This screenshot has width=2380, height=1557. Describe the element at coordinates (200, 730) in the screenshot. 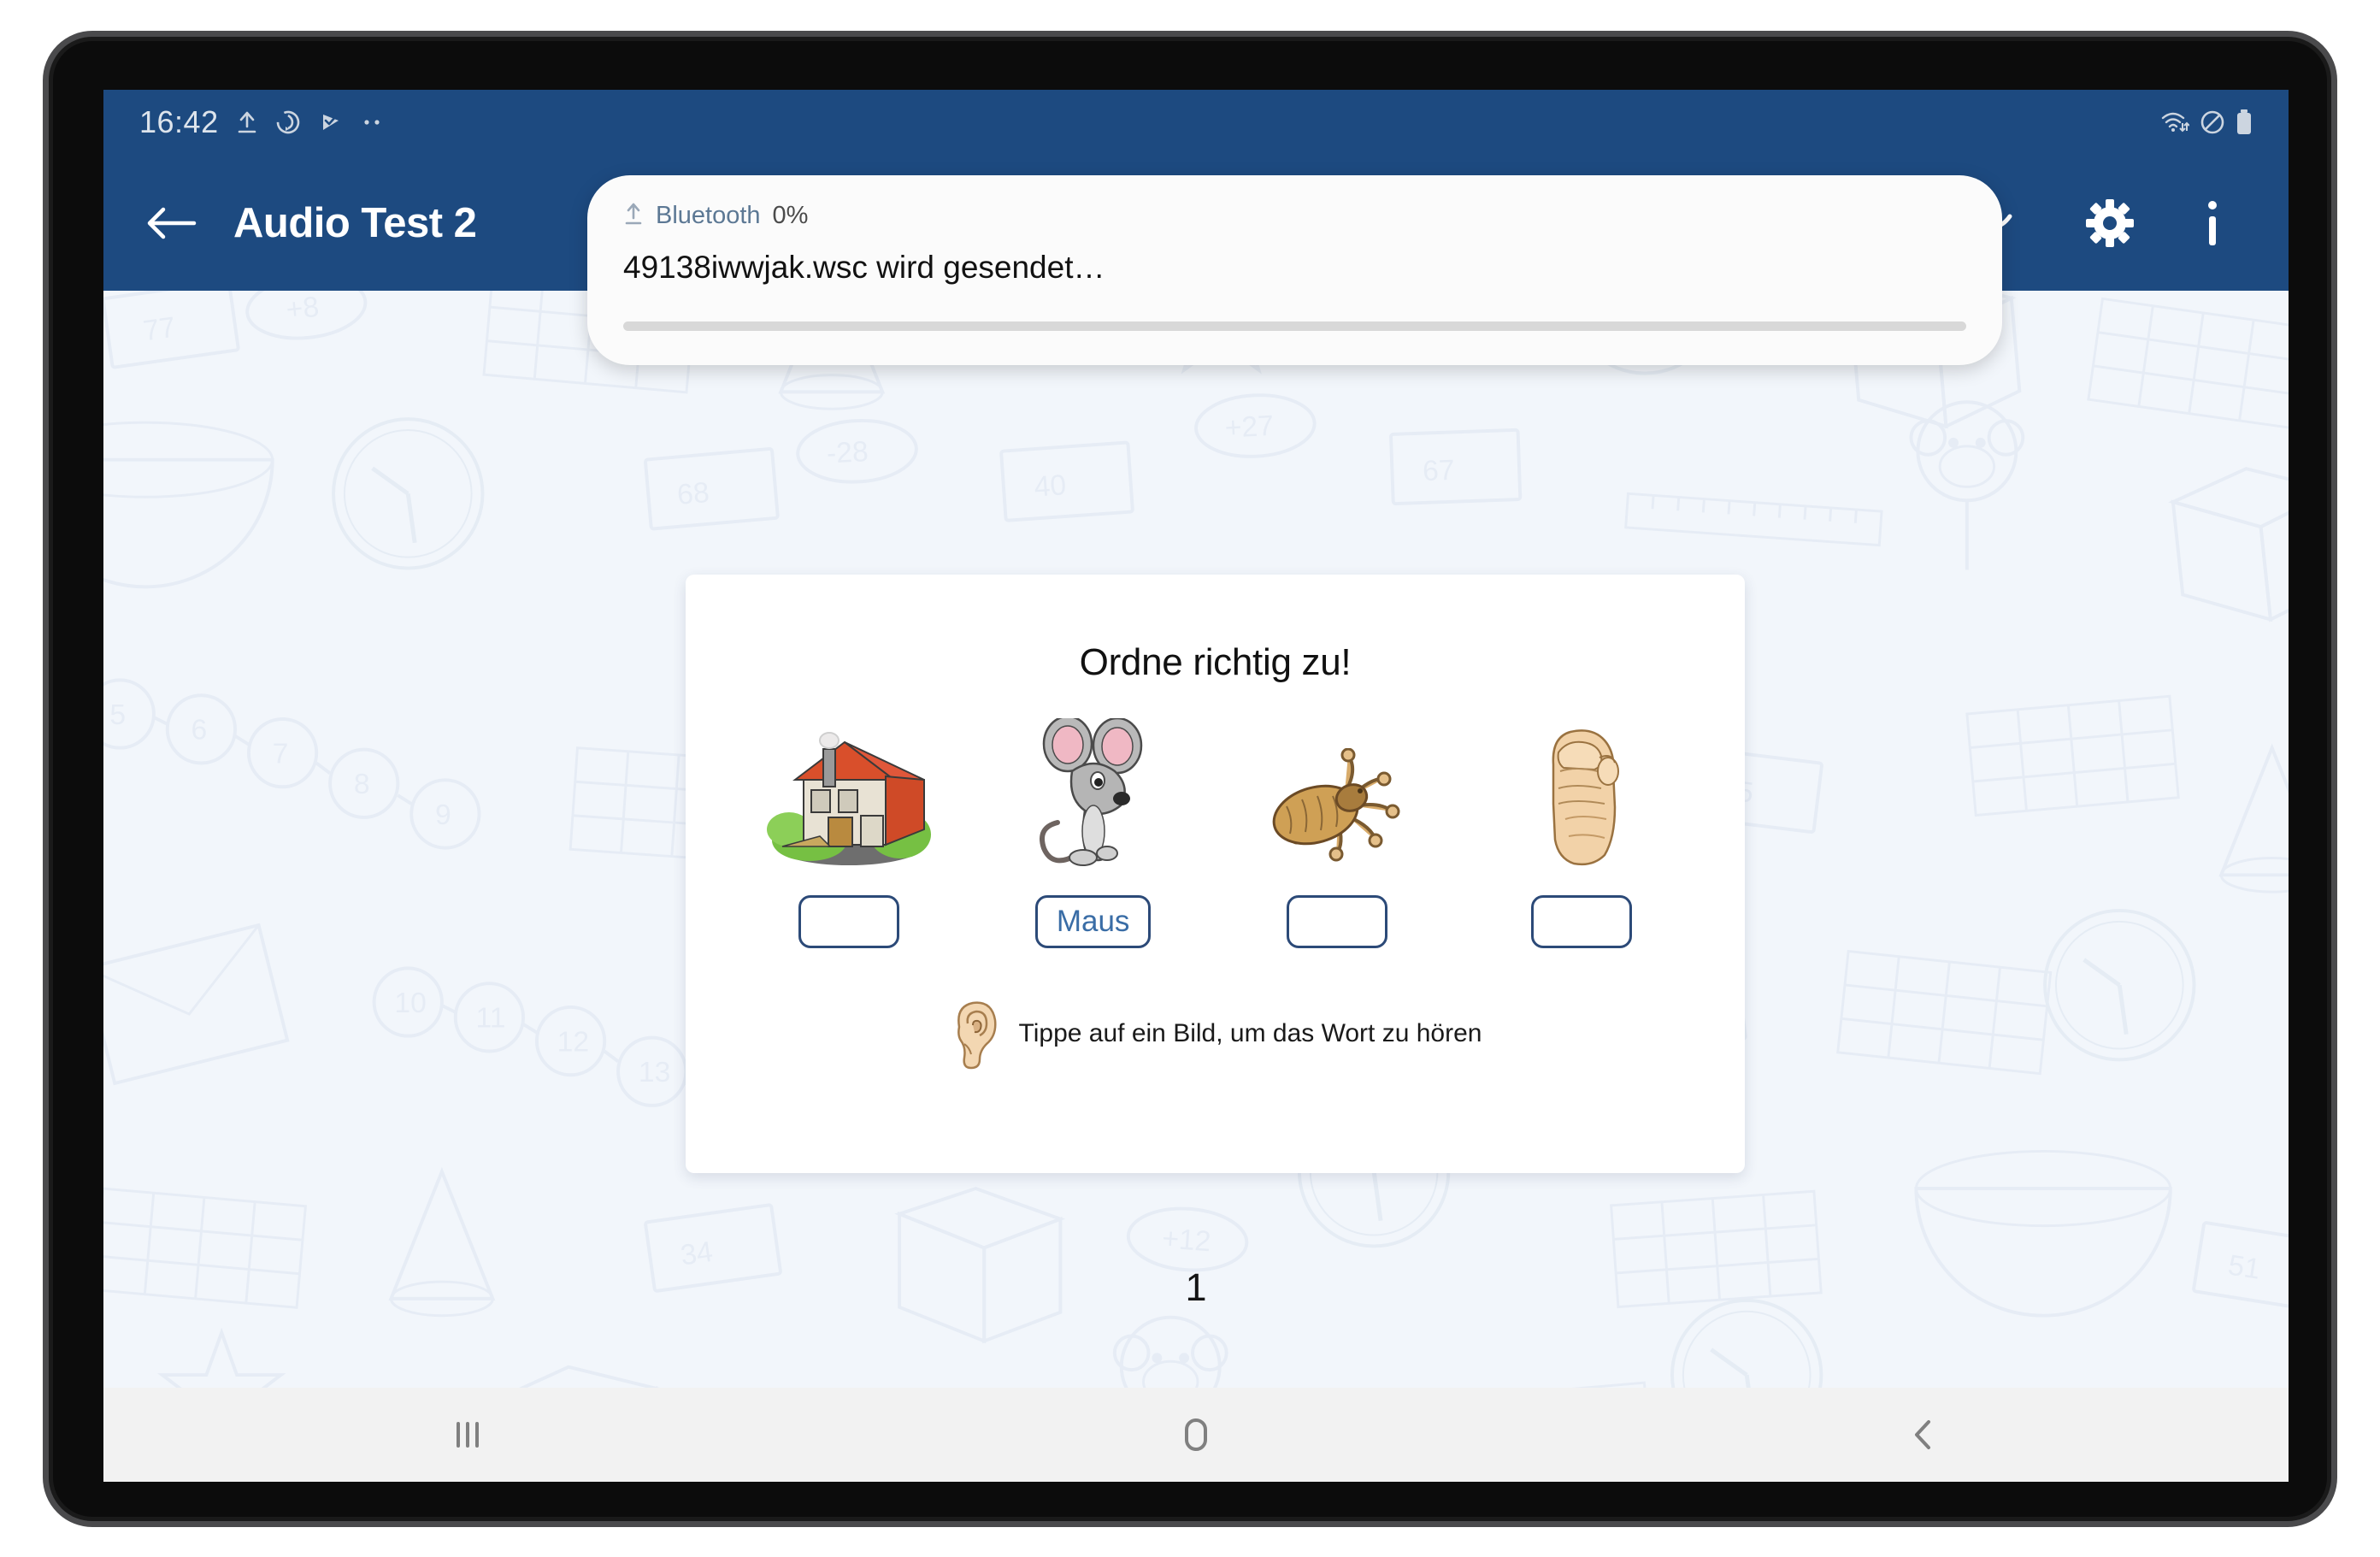

I see `svg-text: 6` at that location.